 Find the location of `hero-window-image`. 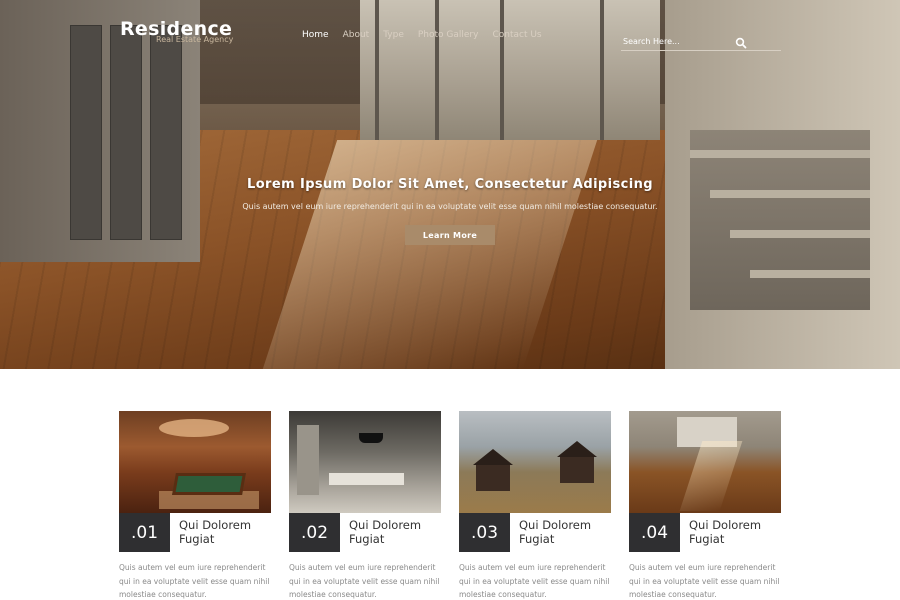

hero-window-image is located at coordinates (510, 70).